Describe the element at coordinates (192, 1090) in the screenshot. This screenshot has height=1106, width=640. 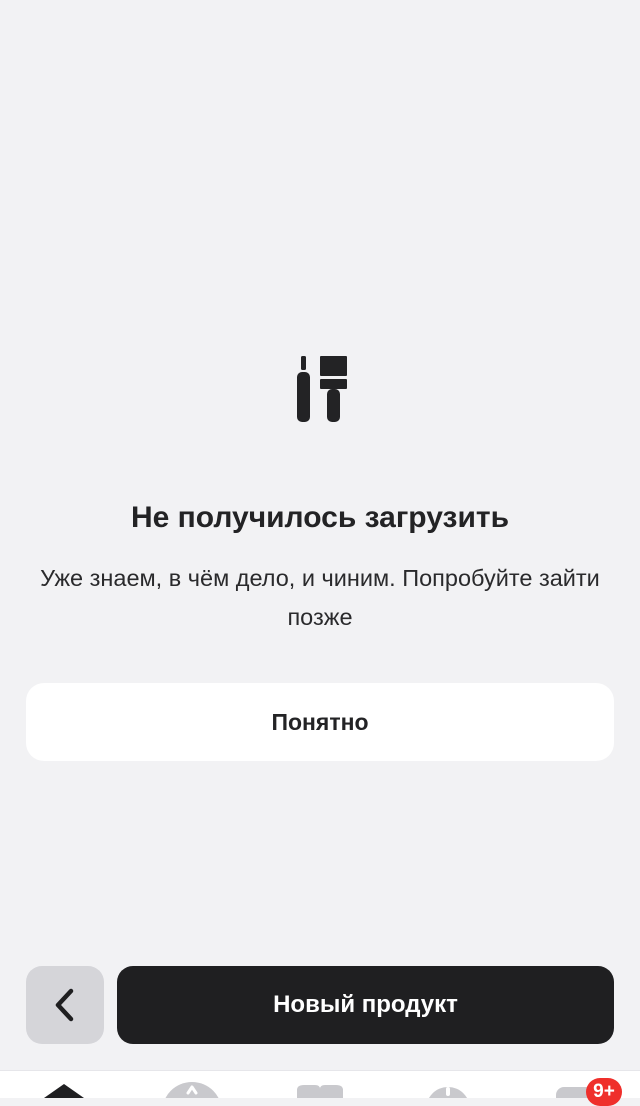
I see `payments-icon` at that location.